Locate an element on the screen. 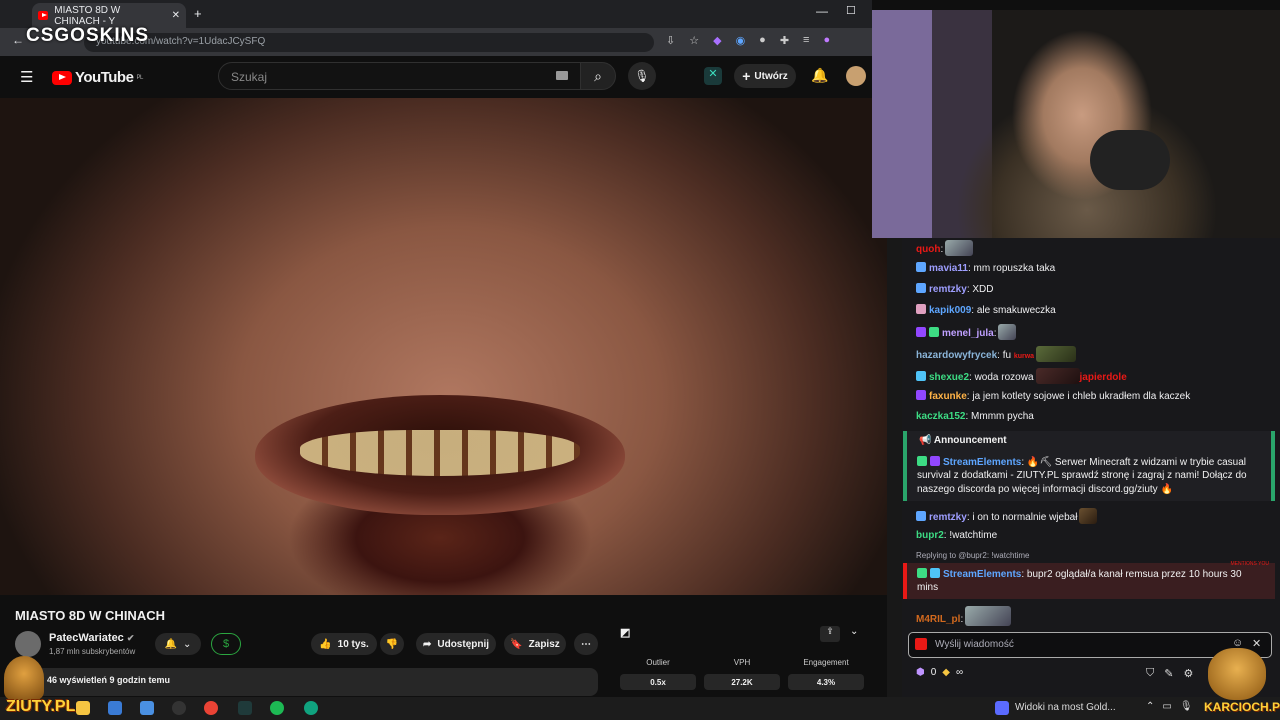 This screenshot has height=720, width=1280. obs-icon is located at coordinates (179, 708).